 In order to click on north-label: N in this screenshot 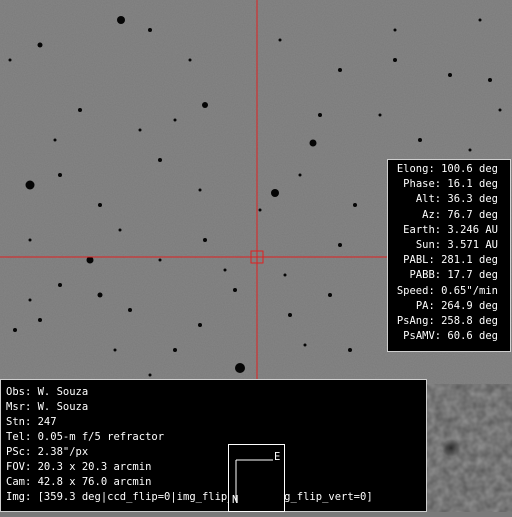, I will do `click(235, 500)`.